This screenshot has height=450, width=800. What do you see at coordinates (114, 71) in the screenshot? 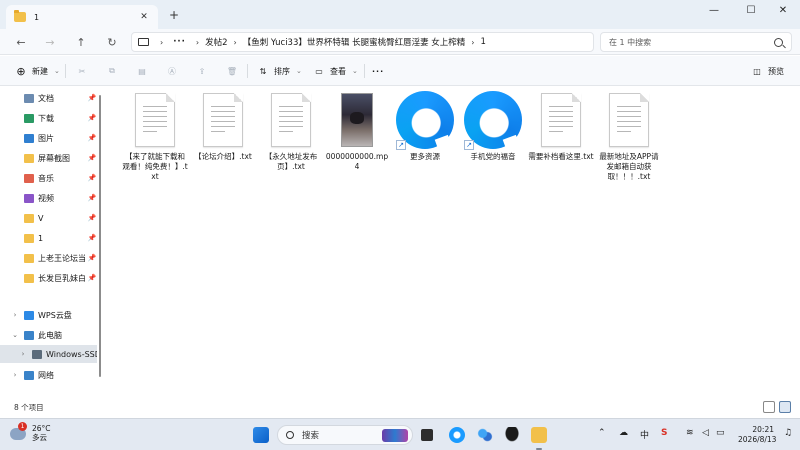
I see `copy-button: ⧉` at bounding box center [114, 71].